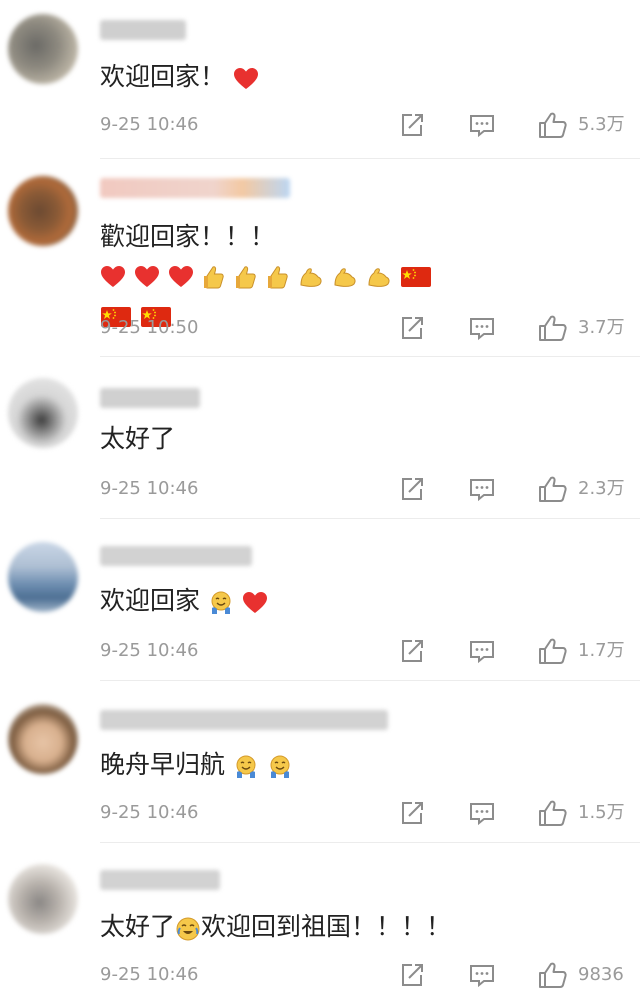 The image size is (640, 1000). Describe the element at coordinates (188, 236) in the screenshot. I see `comment-text-content: 歡迎回家！！！` at that location.